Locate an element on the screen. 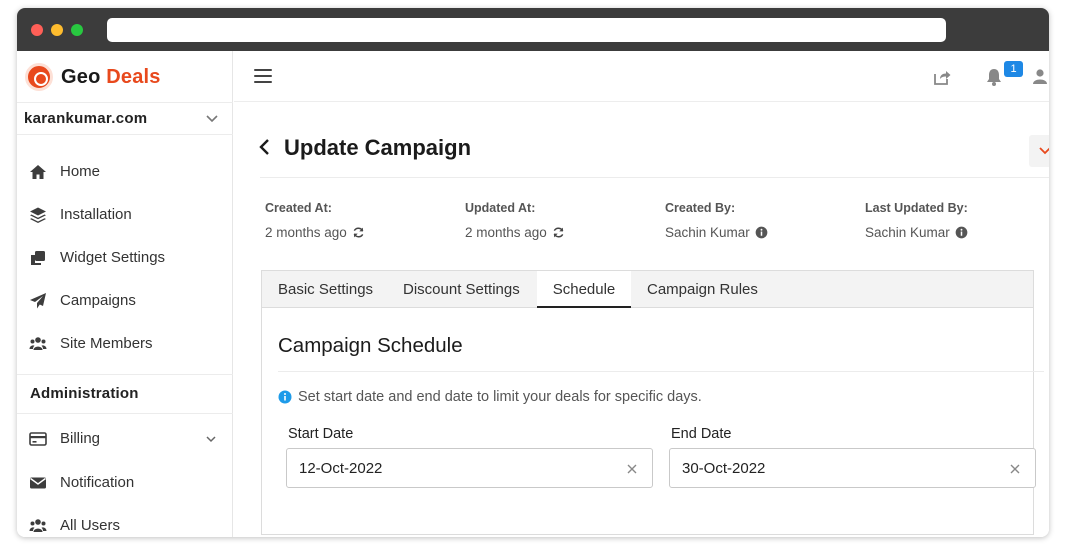  end-date-value: 30-Oct-2022 is located at coordinates (724, 468).